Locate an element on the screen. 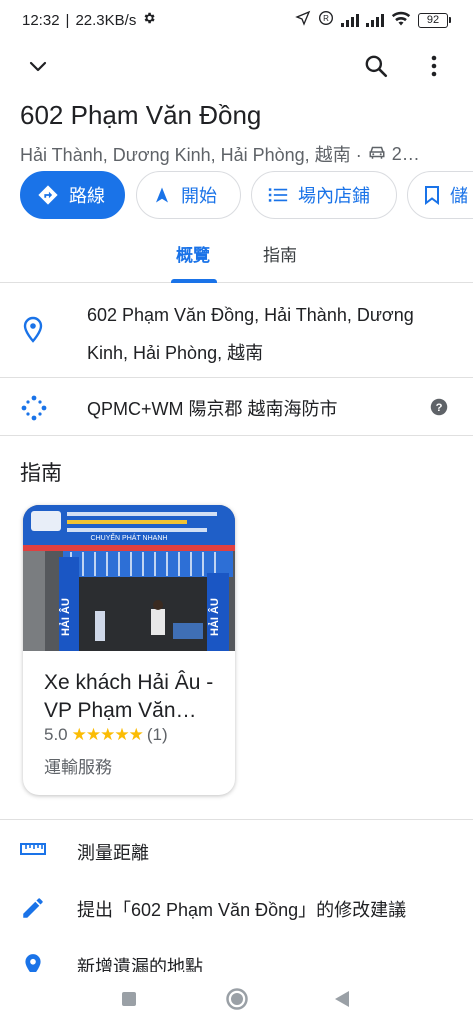 The width and height of the screenshot is (473, 1024). home-circle-icon is located at coordinates (237, 999).